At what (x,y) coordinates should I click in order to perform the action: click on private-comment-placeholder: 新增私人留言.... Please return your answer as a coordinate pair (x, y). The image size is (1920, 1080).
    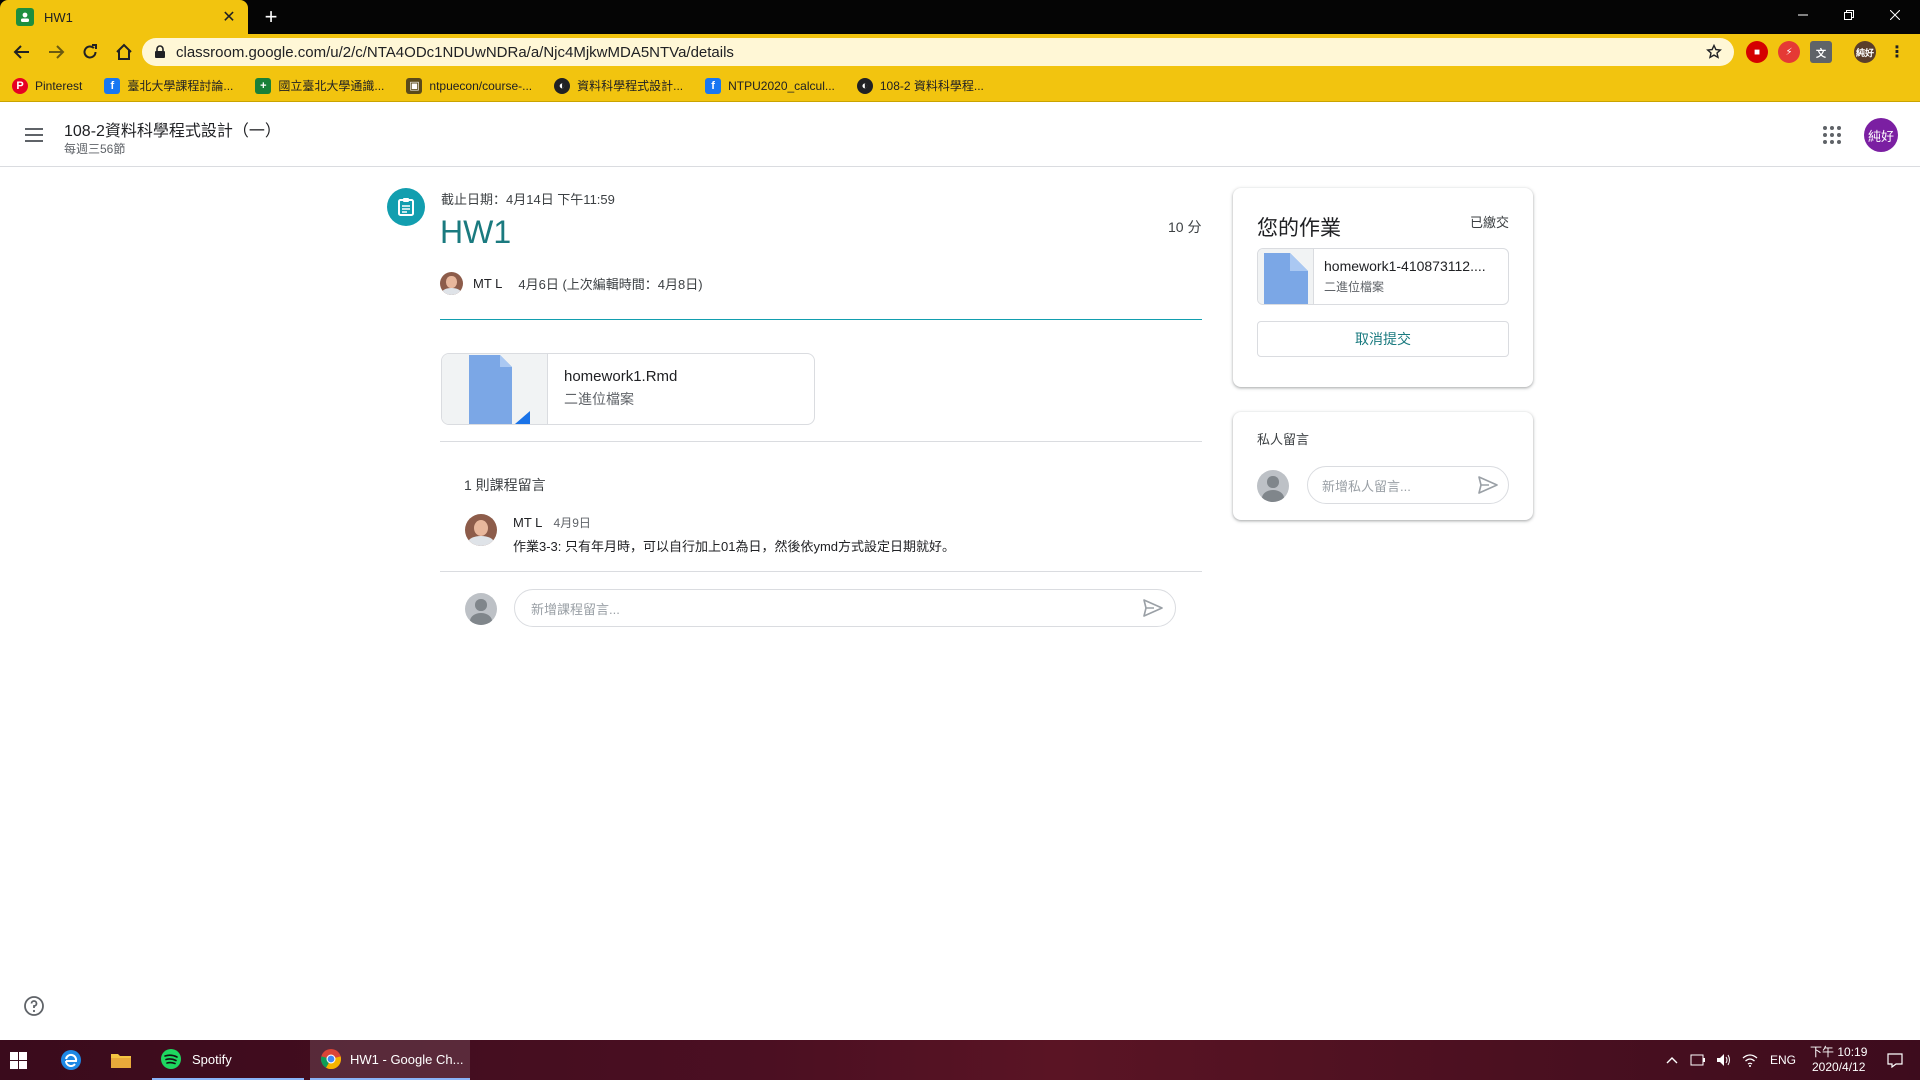
    Looking at the image, I should click on (1366, 486).